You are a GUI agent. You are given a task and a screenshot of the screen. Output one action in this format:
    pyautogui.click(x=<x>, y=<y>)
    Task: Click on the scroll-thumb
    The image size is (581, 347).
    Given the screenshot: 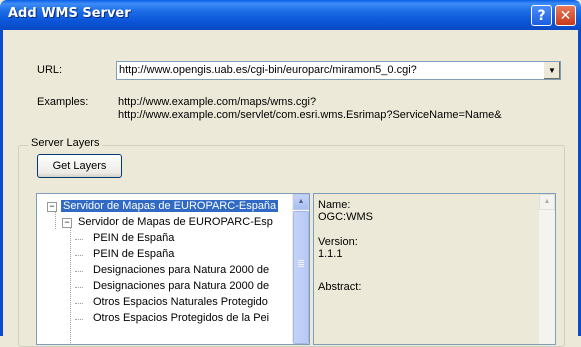 What is the action you would take?
    pyautogui.click(x=301, y=277)
    